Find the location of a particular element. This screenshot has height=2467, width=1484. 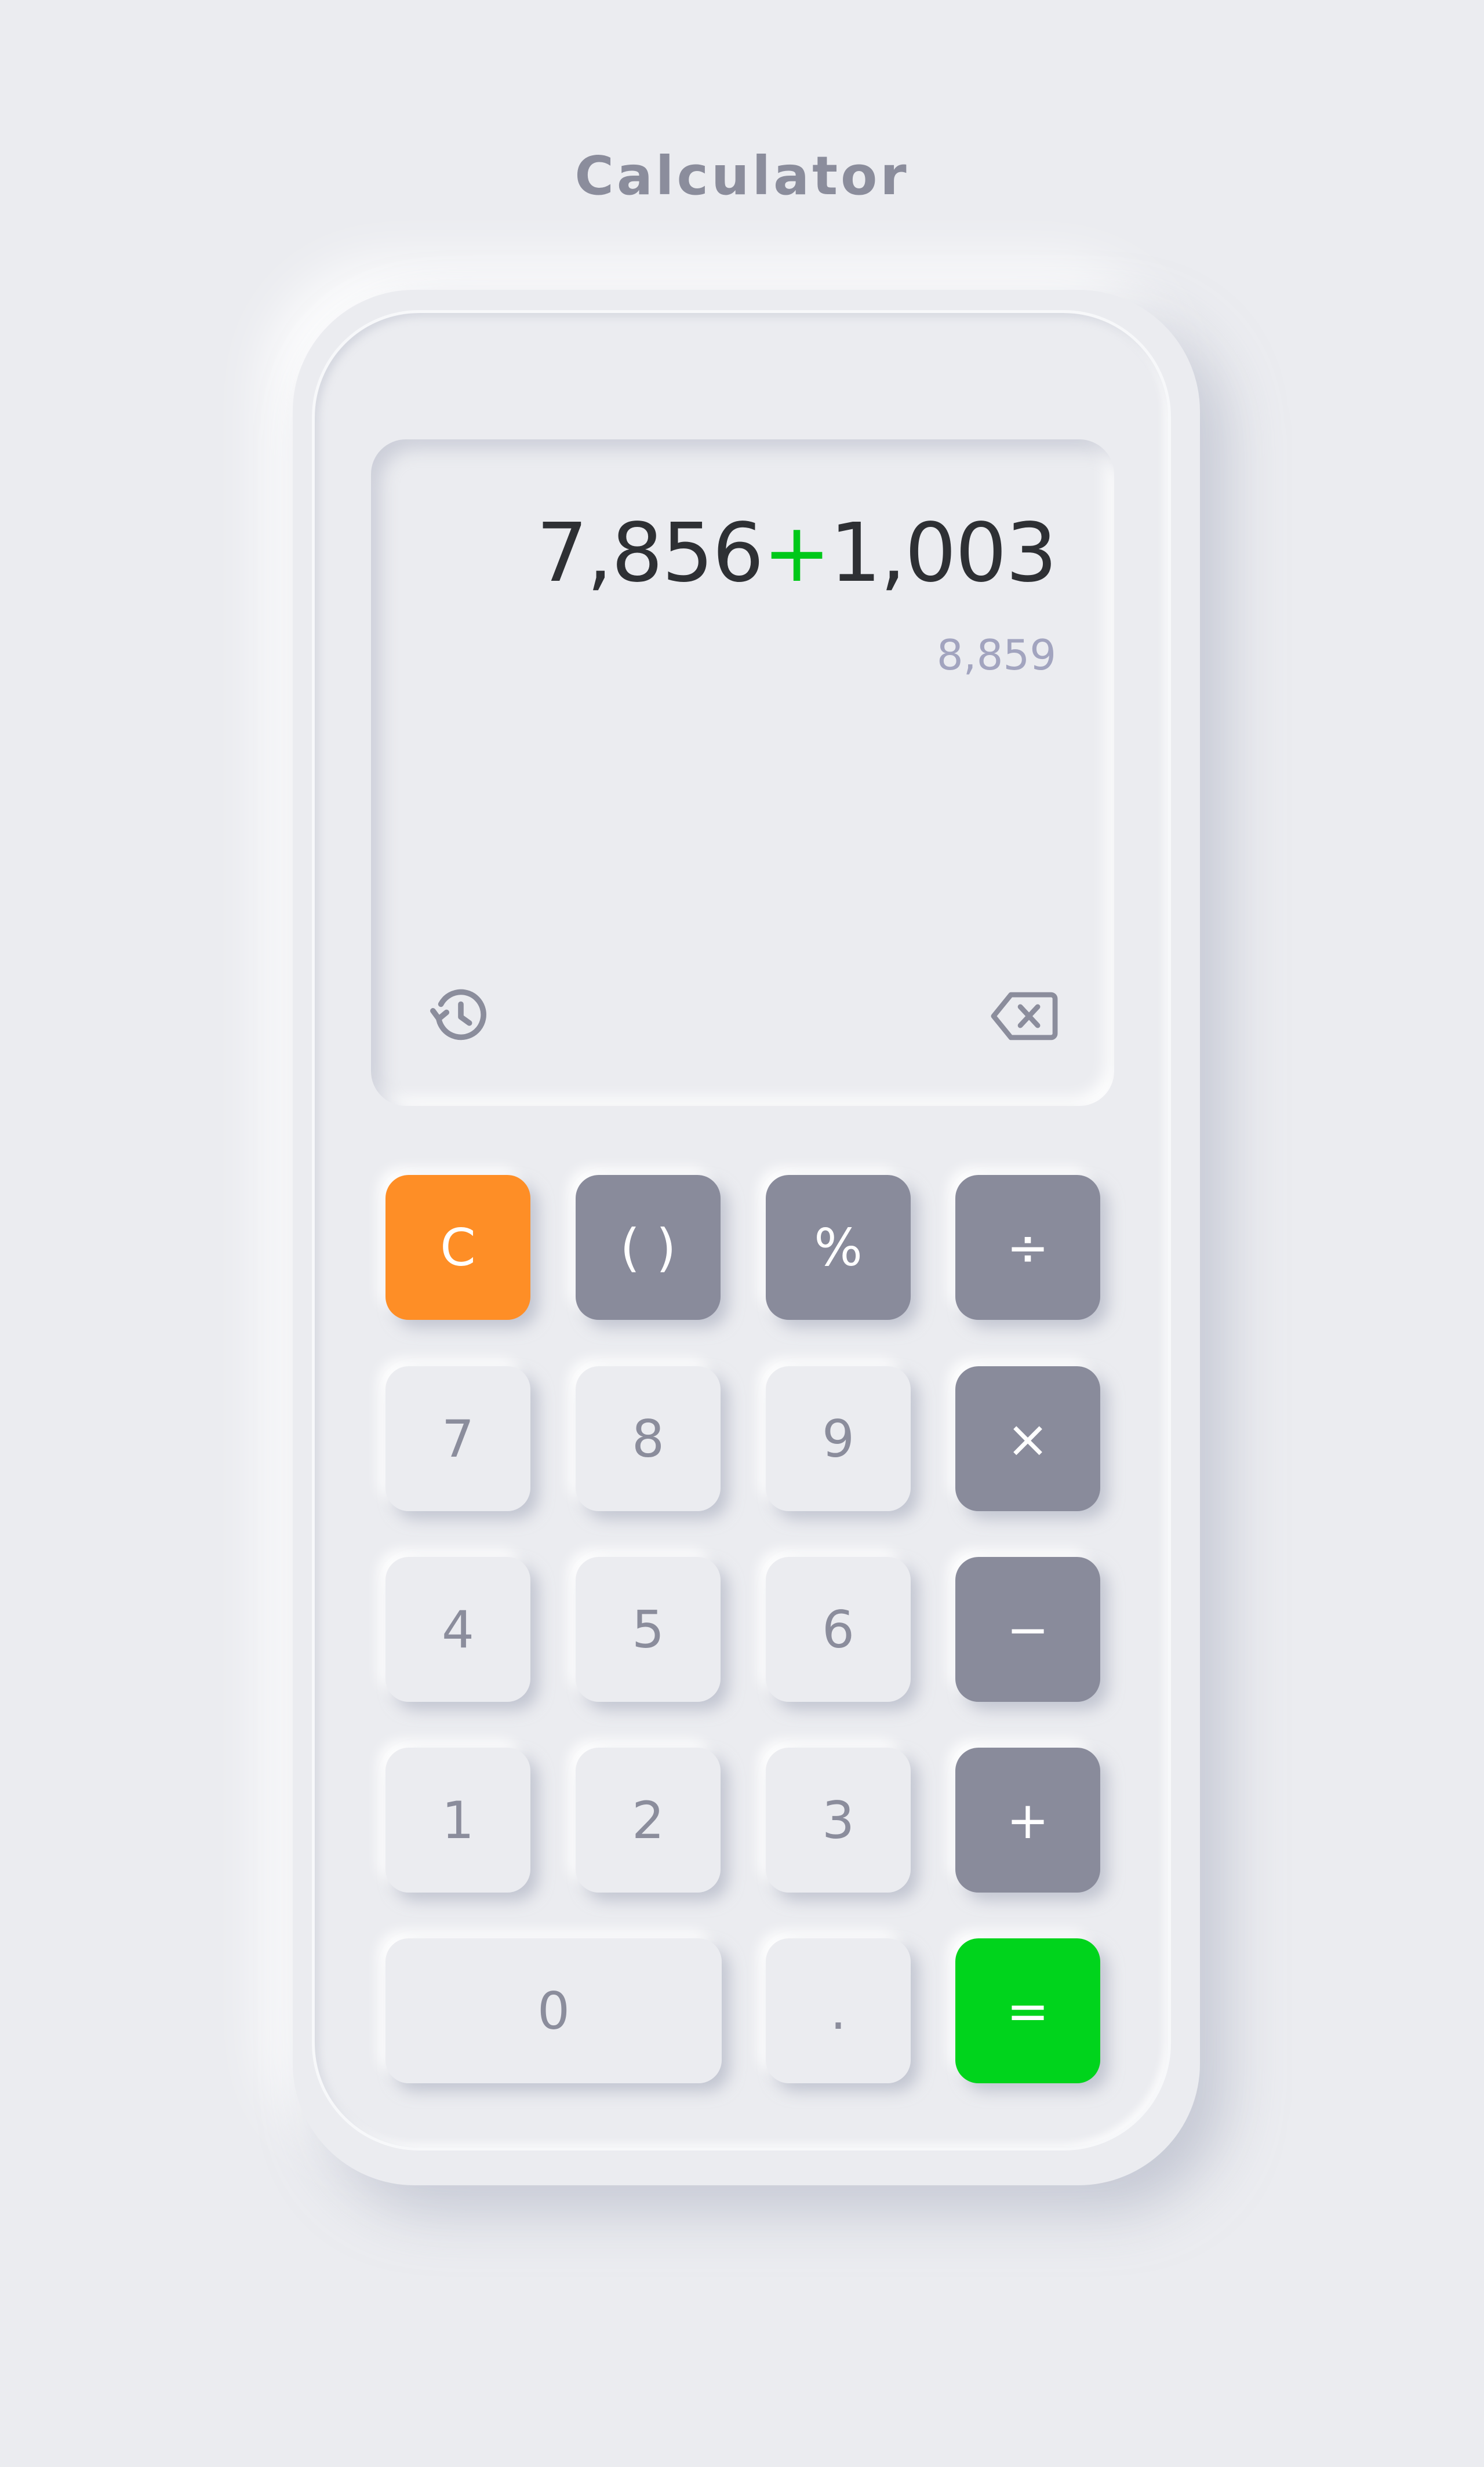

digit-6-button: 6 is located at coordinates (839, 1629).